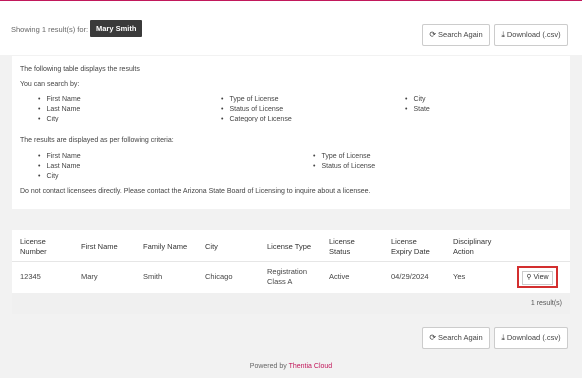  Describe the element at coordinates (268, 366) in the screenshot. I see `powered-by-label: Powered by` at that location.